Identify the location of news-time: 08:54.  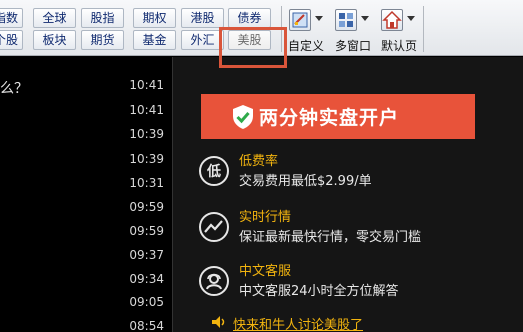
(146, 325).